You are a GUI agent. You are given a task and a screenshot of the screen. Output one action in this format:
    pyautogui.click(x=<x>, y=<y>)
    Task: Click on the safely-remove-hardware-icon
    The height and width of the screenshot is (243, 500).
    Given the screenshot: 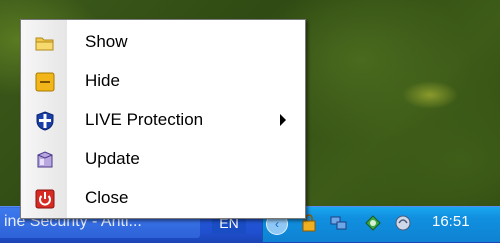 What is the action you would take?
    pyautogui.click(x=373, y=223)
    